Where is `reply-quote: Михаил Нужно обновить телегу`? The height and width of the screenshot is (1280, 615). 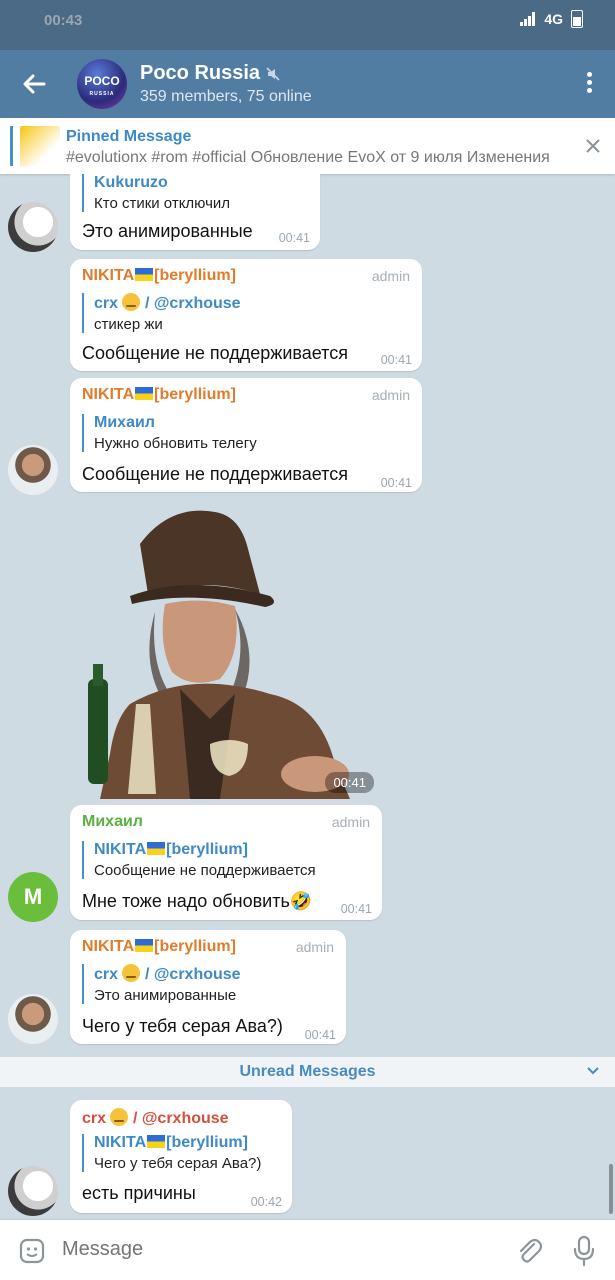 reply-quote: Михаил Нужно обновить телегу is located at coordinates (169, 433).